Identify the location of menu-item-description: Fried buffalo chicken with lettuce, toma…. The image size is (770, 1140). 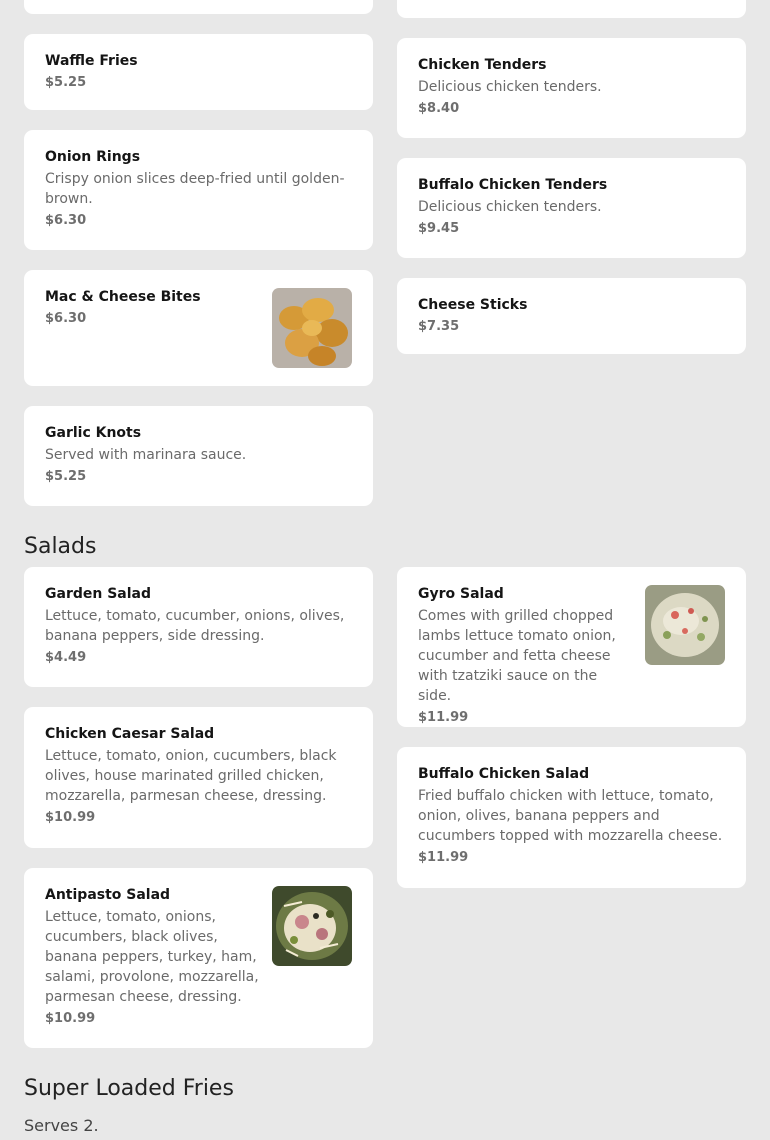
(570, 816).